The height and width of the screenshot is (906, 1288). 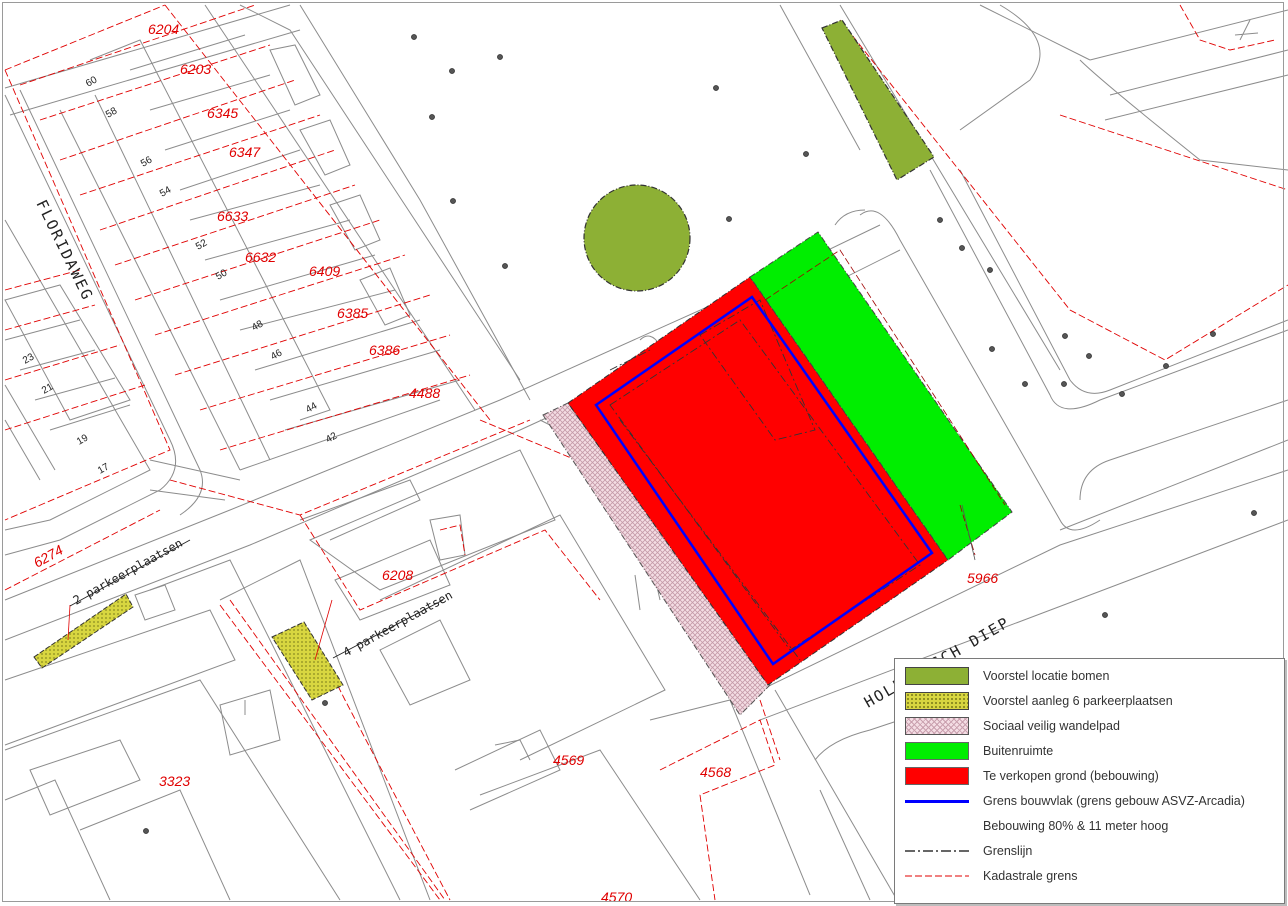 I want to click on legend-item-building-coverage: Bebouwing 80% & 11 meter hoog, so click(x=1092, y=826).